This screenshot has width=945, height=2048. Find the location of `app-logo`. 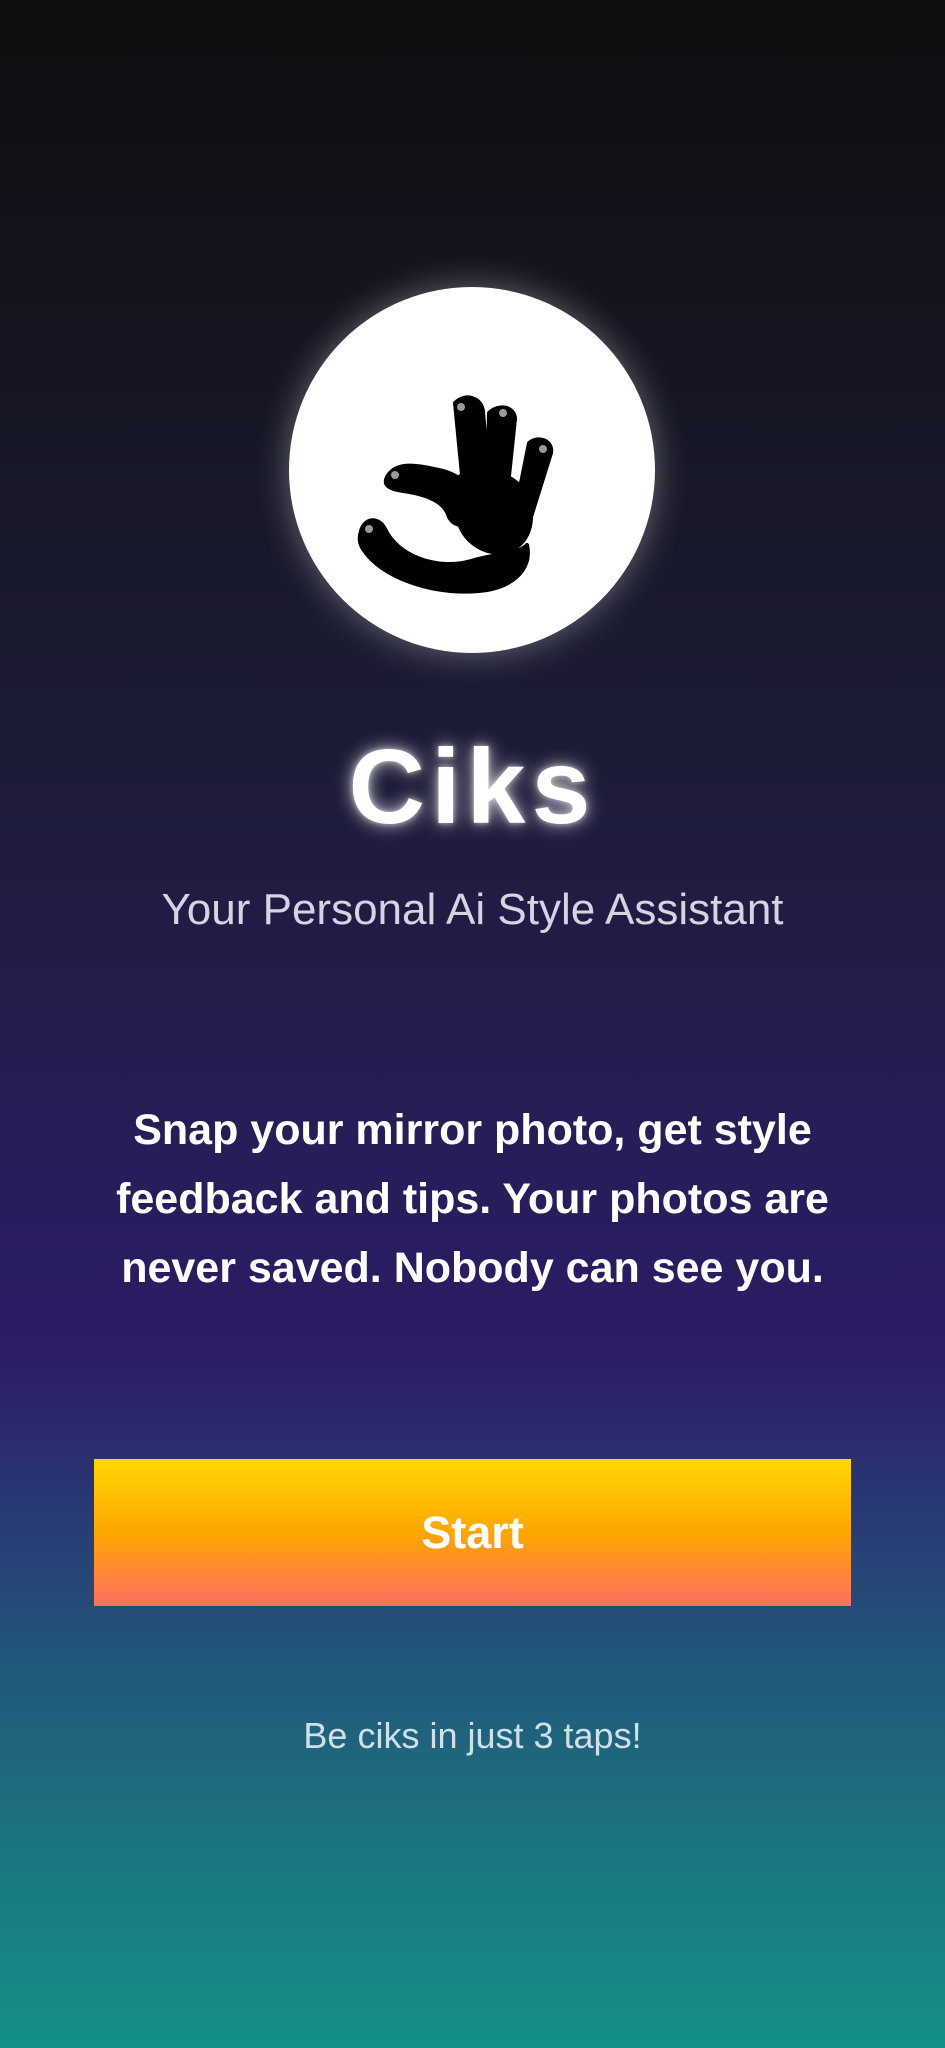

app-logo is located at coordinates (472, 470).